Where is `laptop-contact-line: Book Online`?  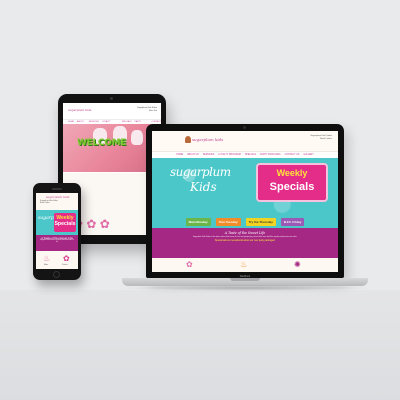 laptop-contact-line: Book Online is located at coordinates (321, 139).